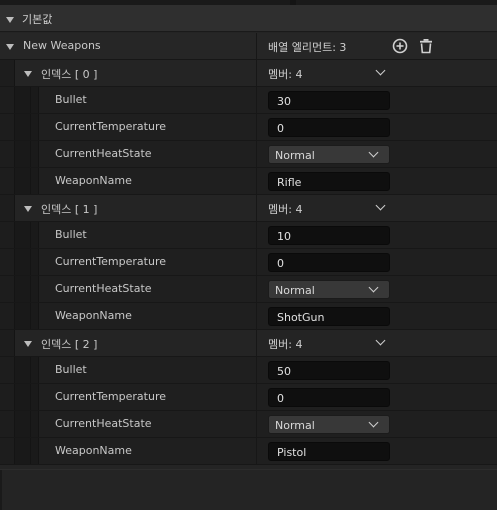 Image resolution: width=497 pixels, height=510 pixels. What do you see at coordinates (248, 370) in the screenshot?
I see `property-row: Bullet 50` at bounding box center [248, 370].